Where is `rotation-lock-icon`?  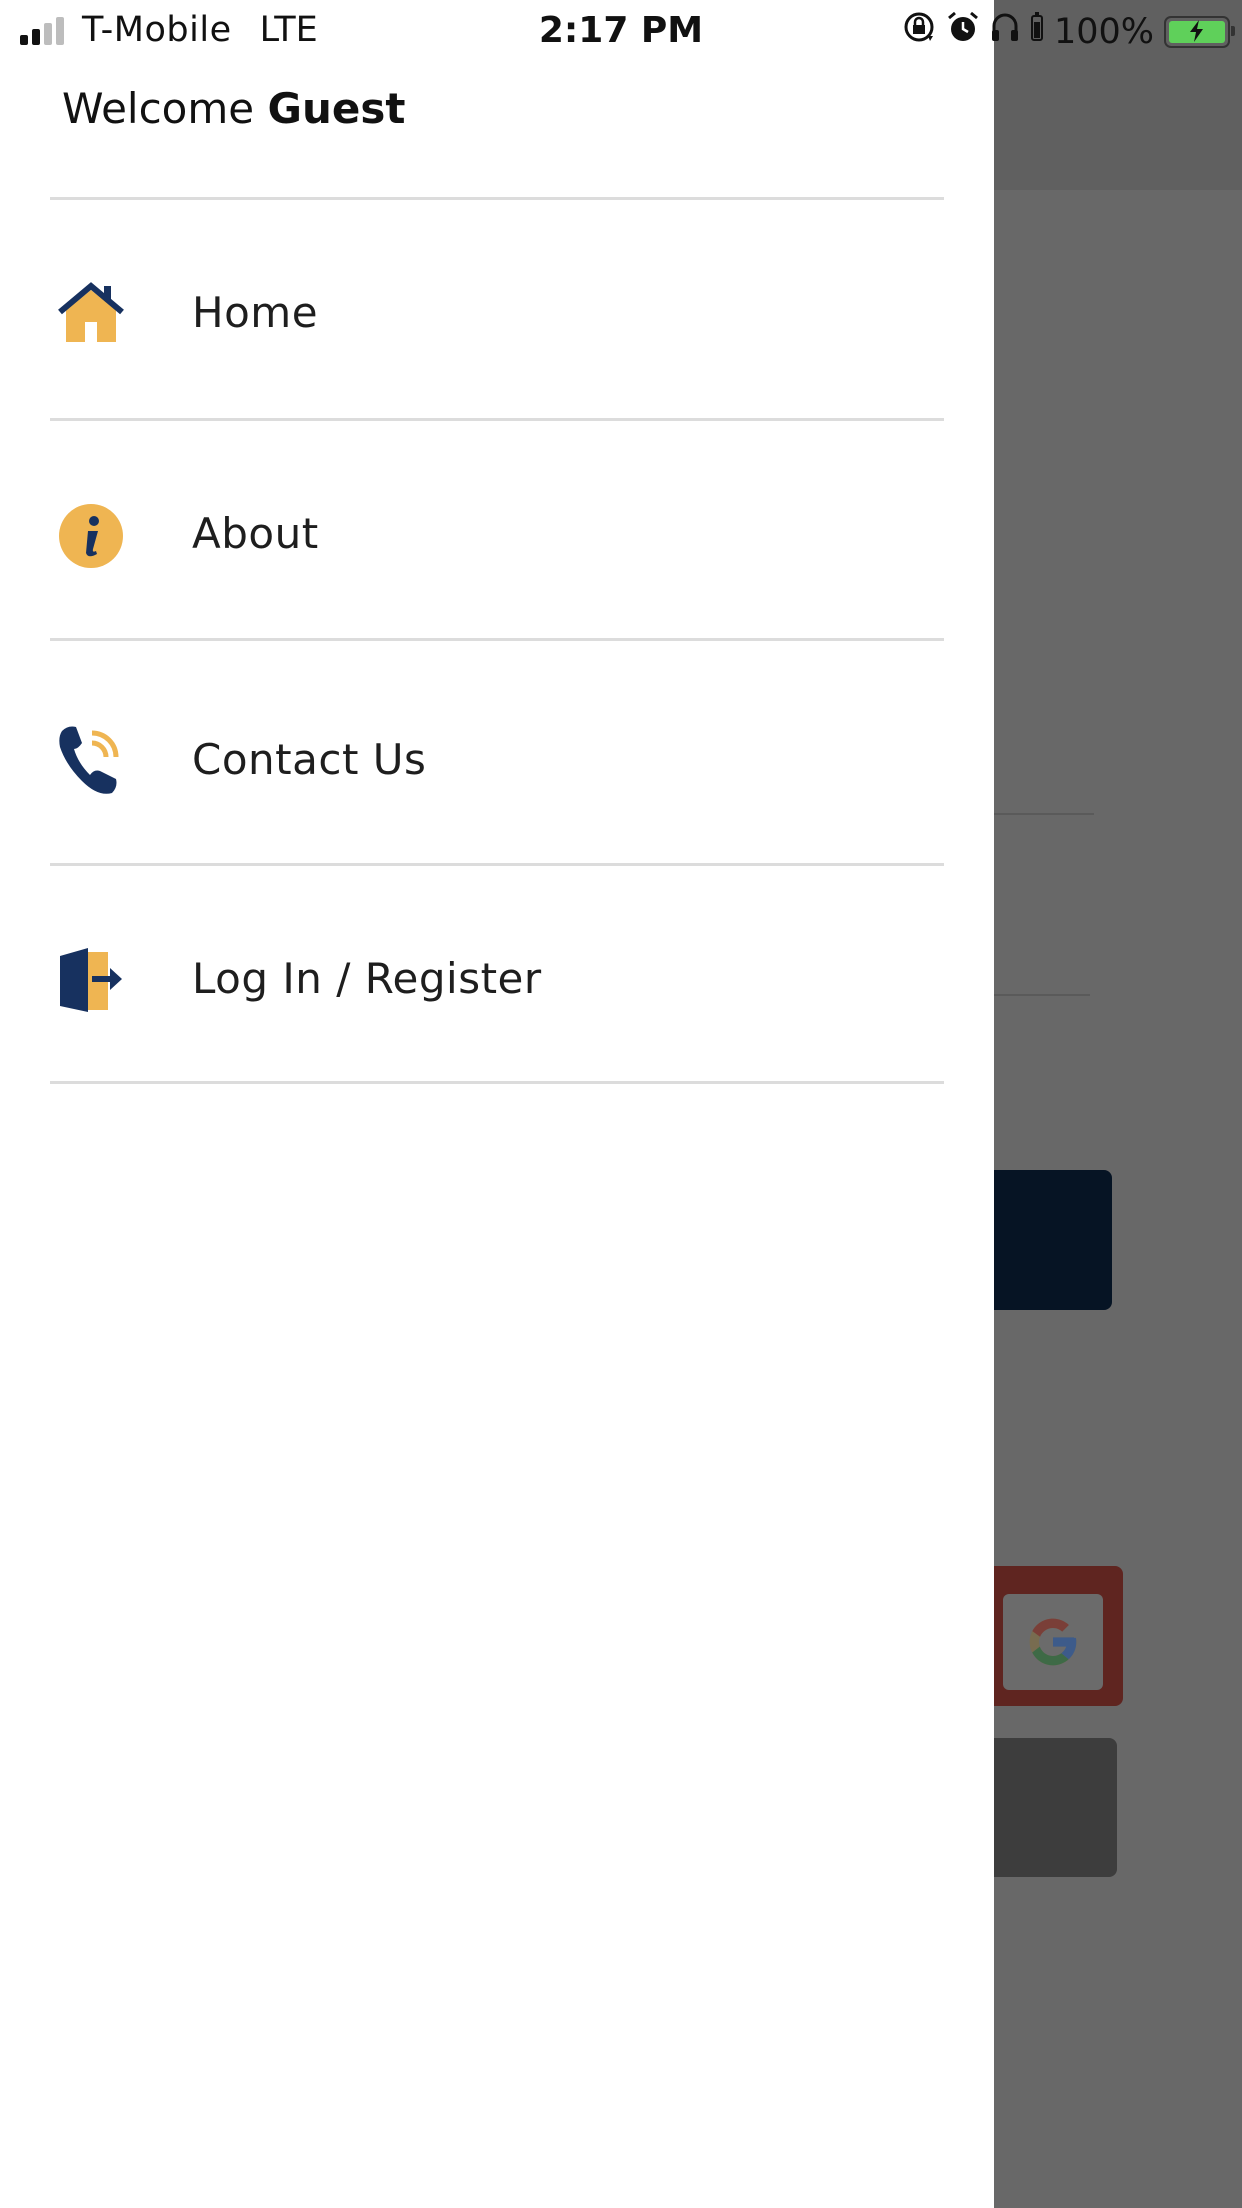
rotation-lock-icon is located at coordinates (919, 31).